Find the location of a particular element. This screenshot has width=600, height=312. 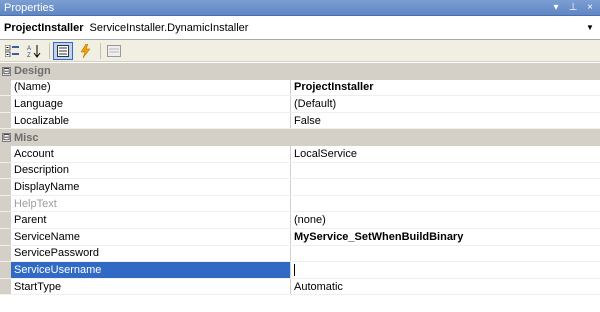

properties-toolbar: A Z is located at coordinates (300, 51).